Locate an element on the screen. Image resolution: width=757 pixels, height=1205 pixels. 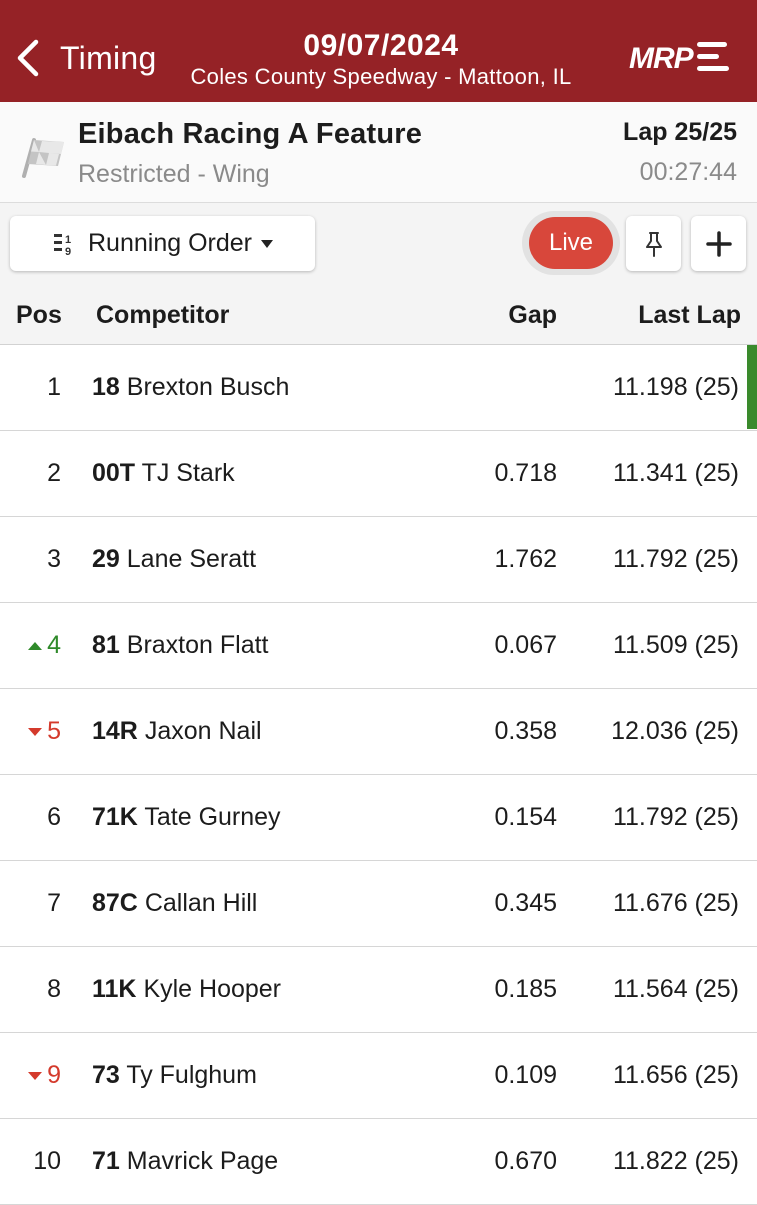
live-toggle-container: Live is located at coordinates (571, 243).